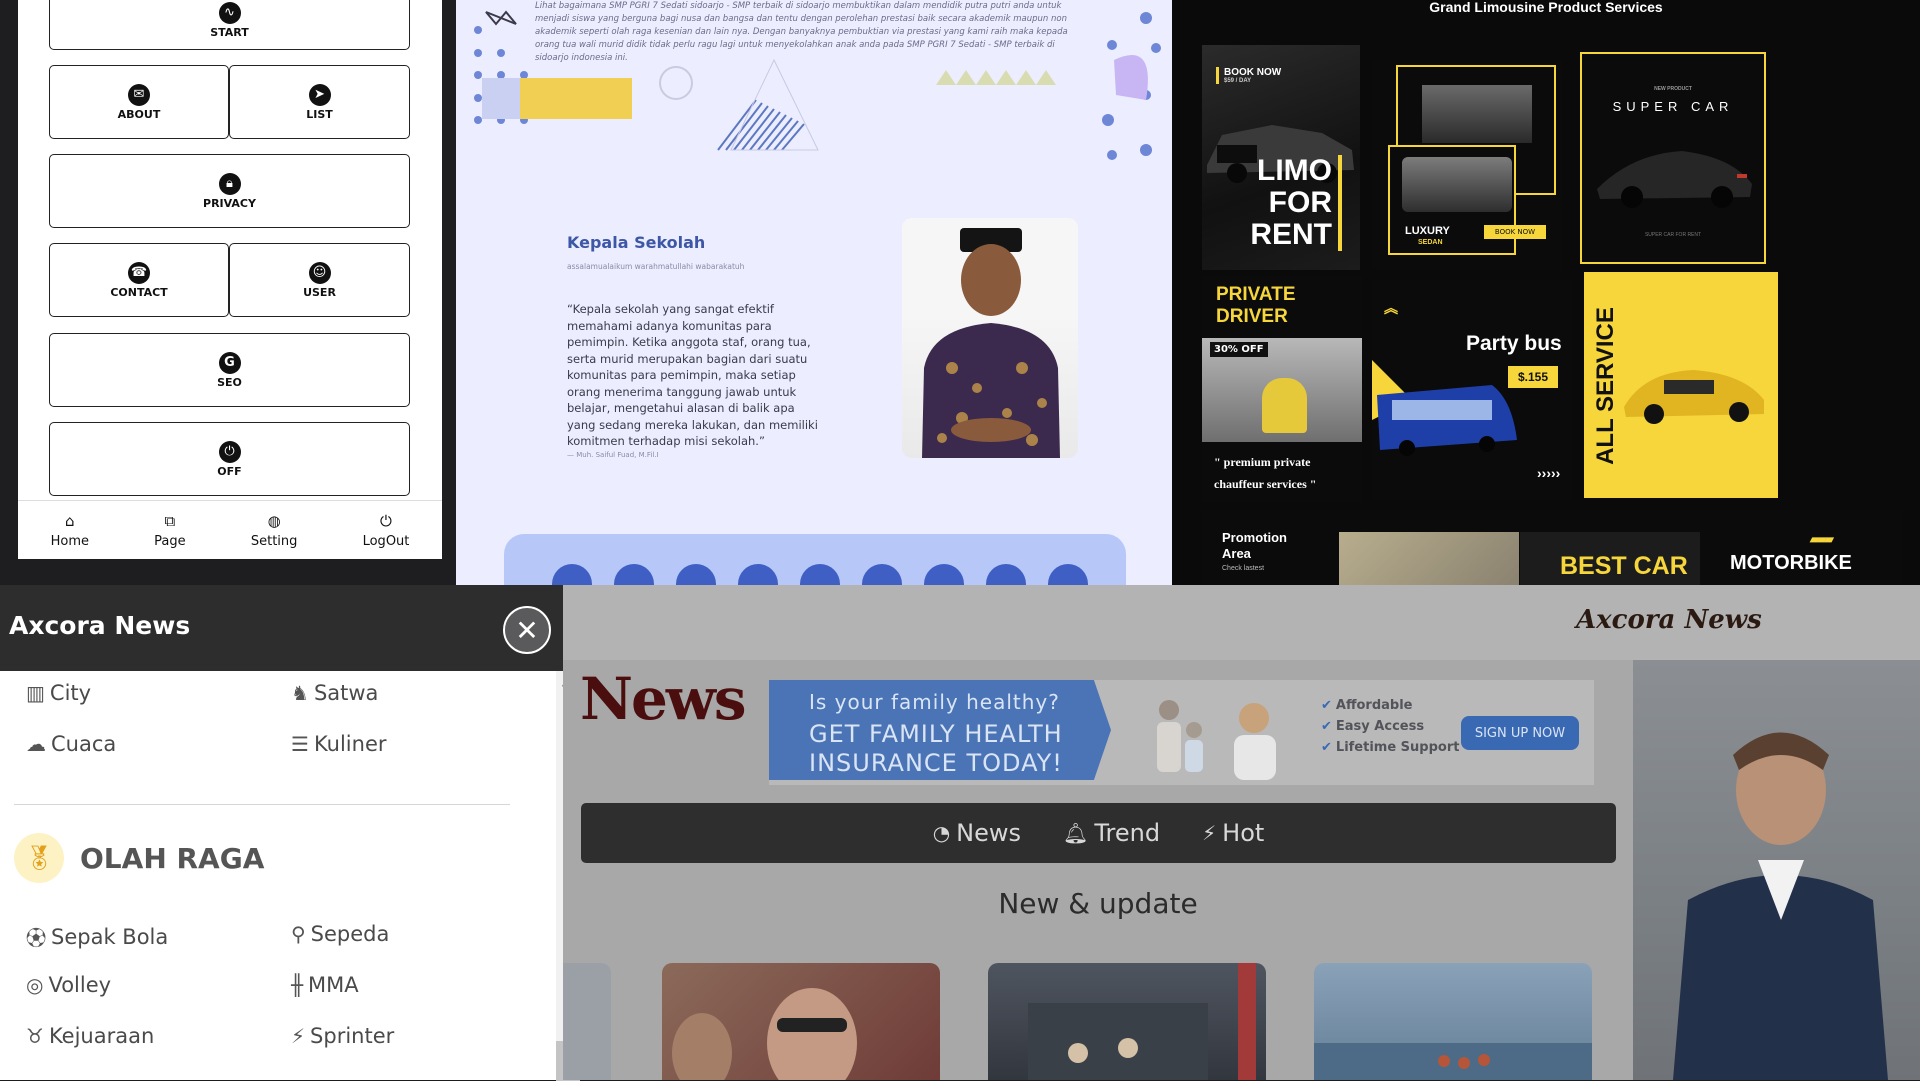  Describe the element at coordinates (1453, 1061) in the screenshot. I see `news-card-3-image` at that location.